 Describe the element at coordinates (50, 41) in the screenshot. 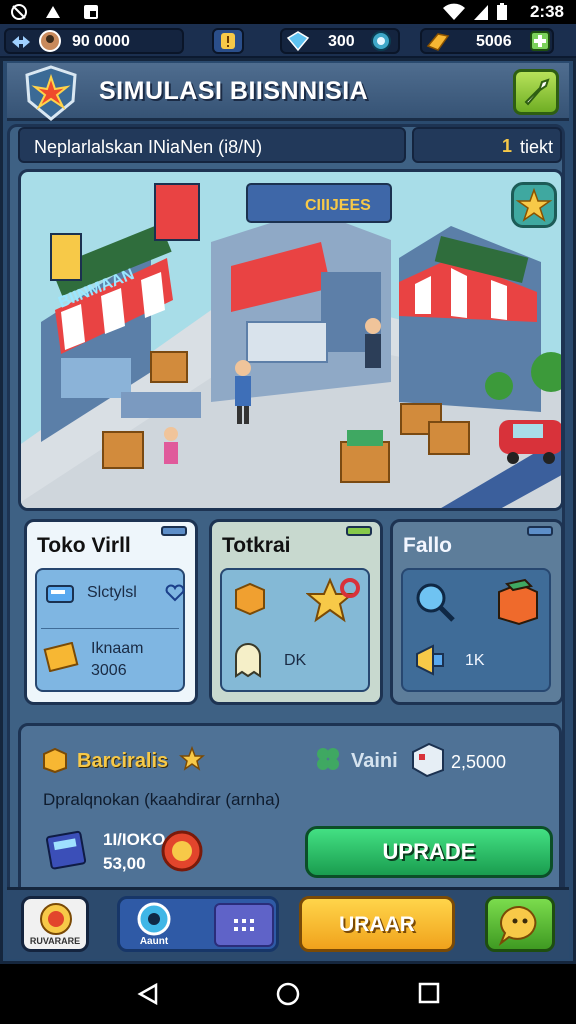

I see `avatar` at that location.